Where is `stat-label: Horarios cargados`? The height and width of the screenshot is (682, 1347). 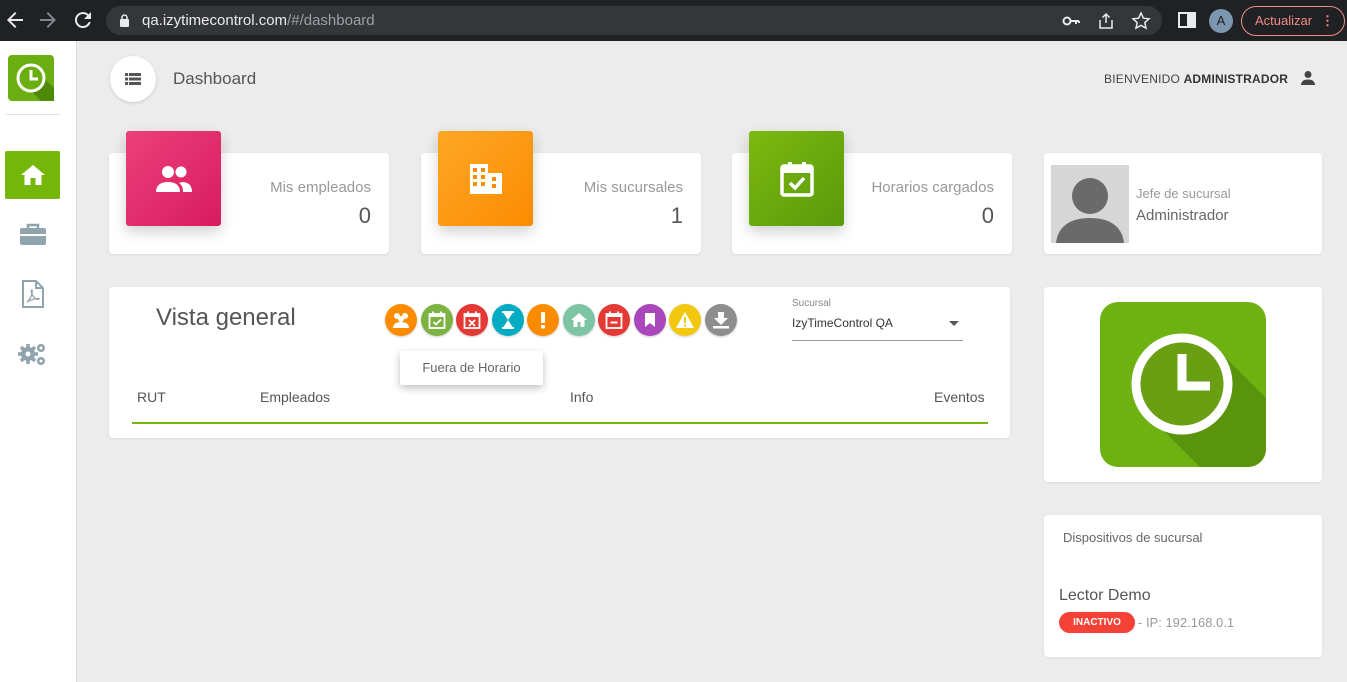 stat-label: Horarios cargados is located at coordinates (932, 187).